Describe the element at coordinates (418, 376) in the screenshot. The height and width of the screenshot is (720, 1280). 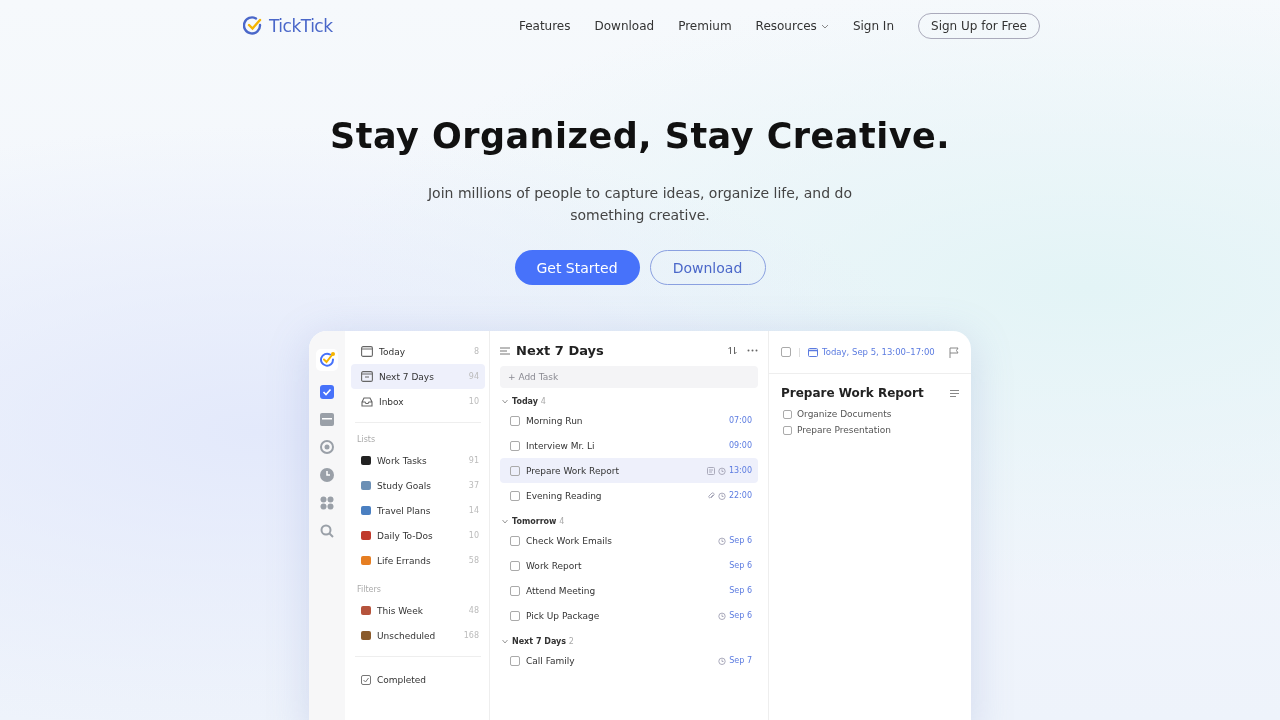
I see `sidebar-item: Next 7 Days 94` at that location.